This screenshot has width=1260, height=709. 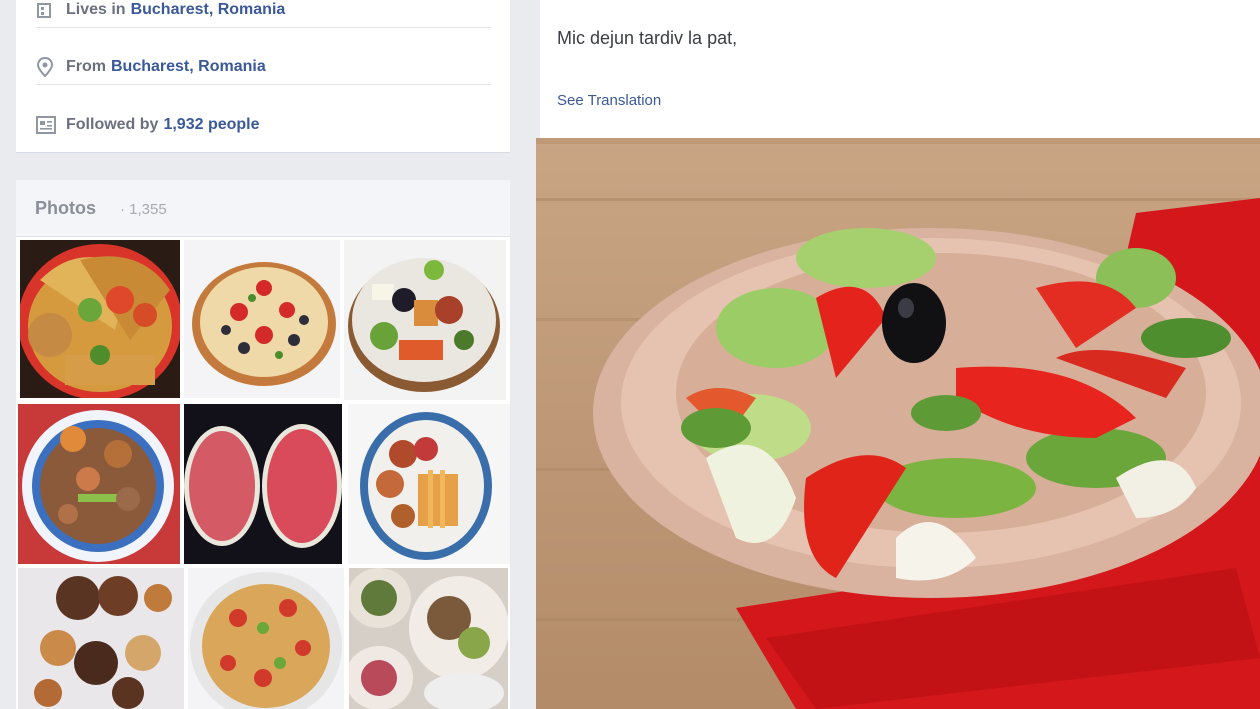 What do you see at coordinates (101, 638) in the screenshot?
I see `photo-thumbnail-meat-platter` at bounding box center [101, 638].